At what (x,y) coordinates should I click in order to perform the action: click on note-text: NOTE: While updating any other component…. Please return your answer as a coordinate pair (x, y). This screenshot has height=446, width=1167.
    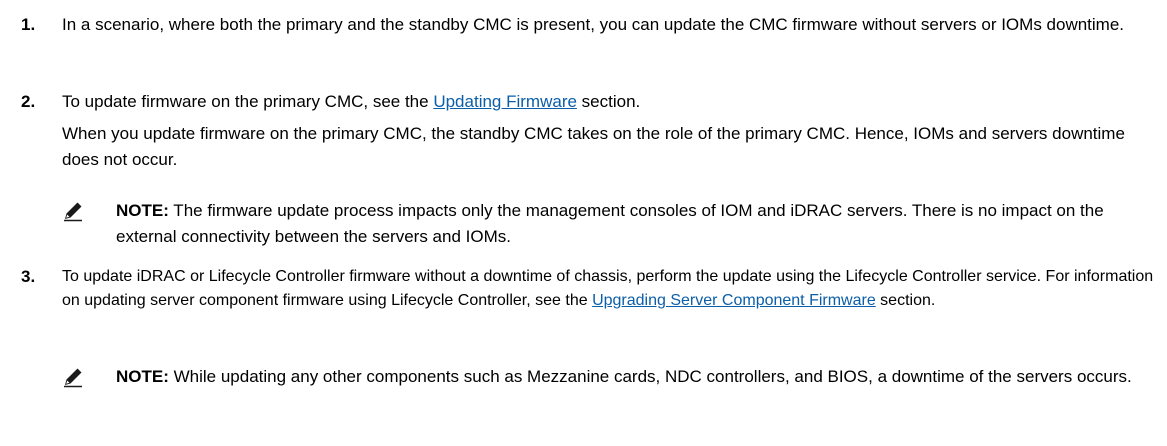
    Looking at the image, I should click on (636, 377).